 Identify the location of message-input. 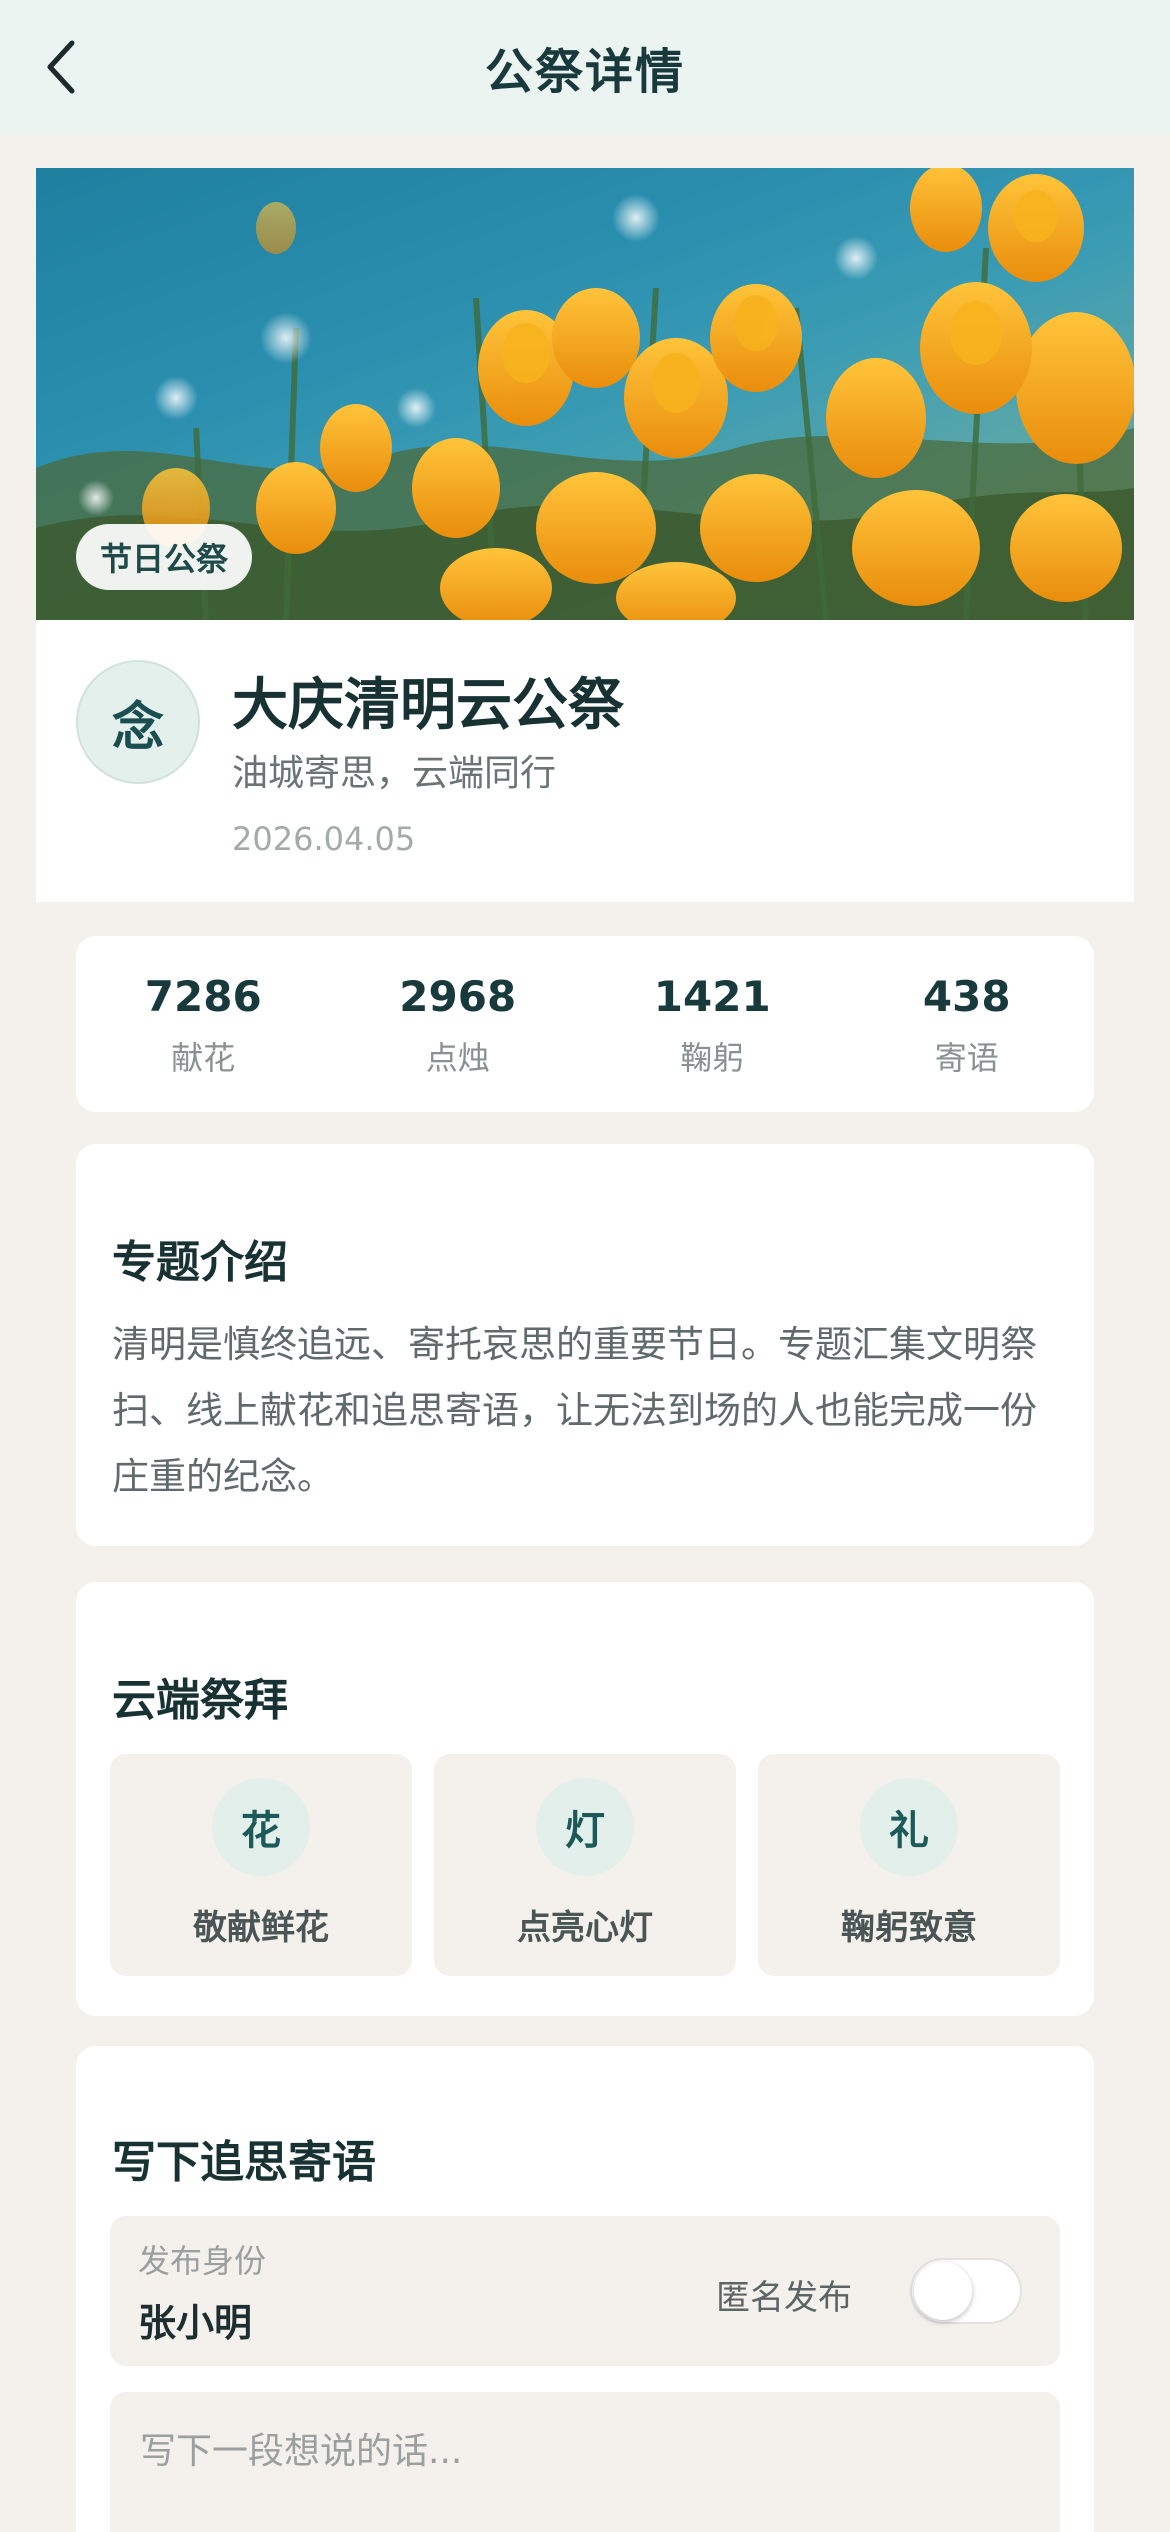
(585, 2462).